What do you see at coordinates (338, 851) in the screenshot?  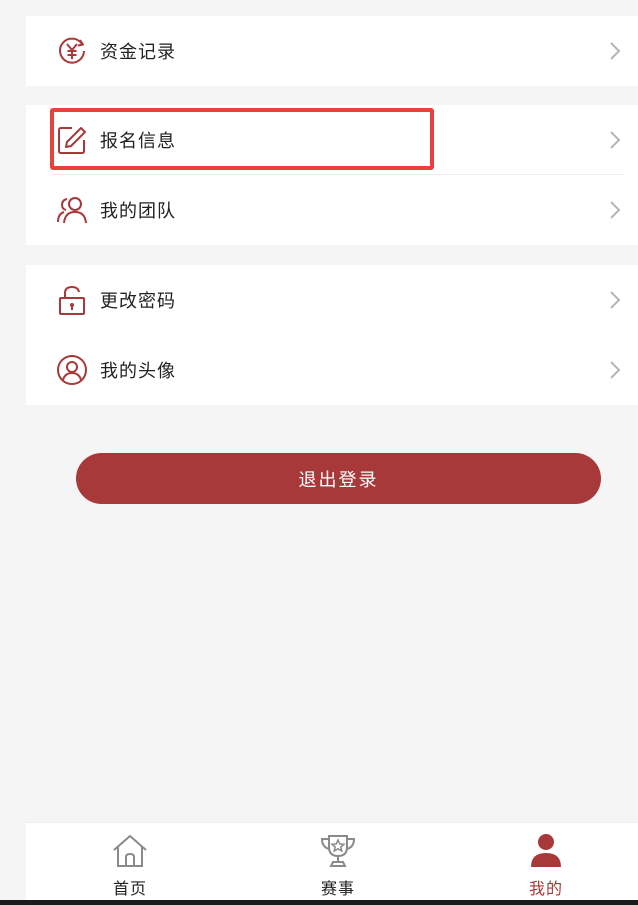 I see `trophy-icon` at bounding box center [338, 851].